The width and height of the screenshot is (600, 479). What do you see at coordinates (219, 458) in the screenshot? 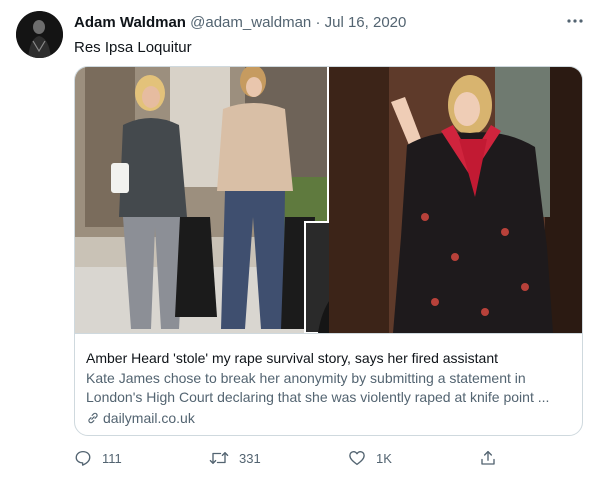
I see `retweet-icon` at bounding box center [219, 458].